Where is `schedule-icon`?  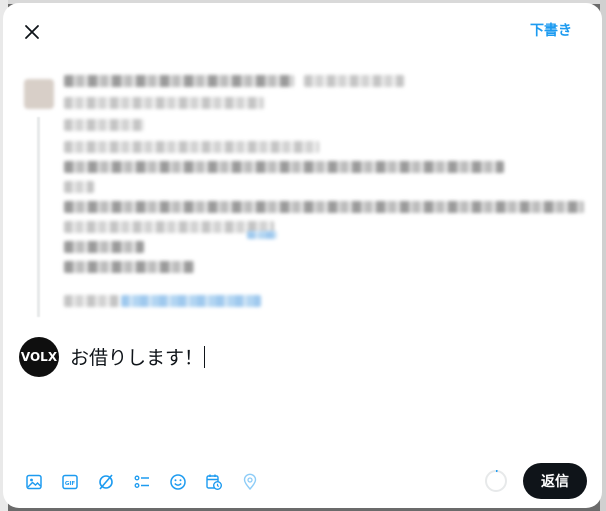
schedule-icon is located at coordinates (214, 482).